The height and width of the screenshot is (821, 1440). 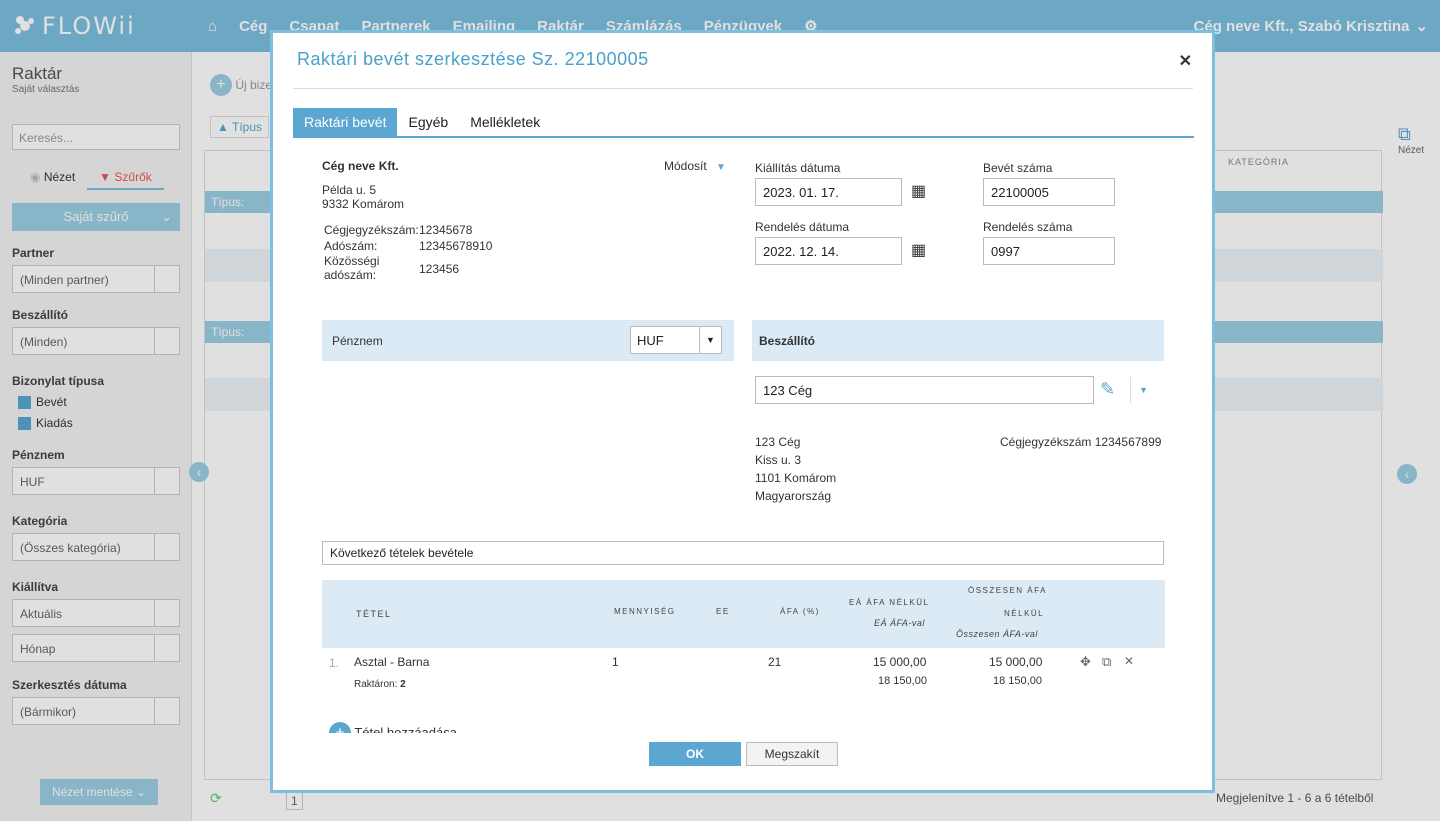 I want to click on eu-tax-value: 123456, so click(x=439, y=269).